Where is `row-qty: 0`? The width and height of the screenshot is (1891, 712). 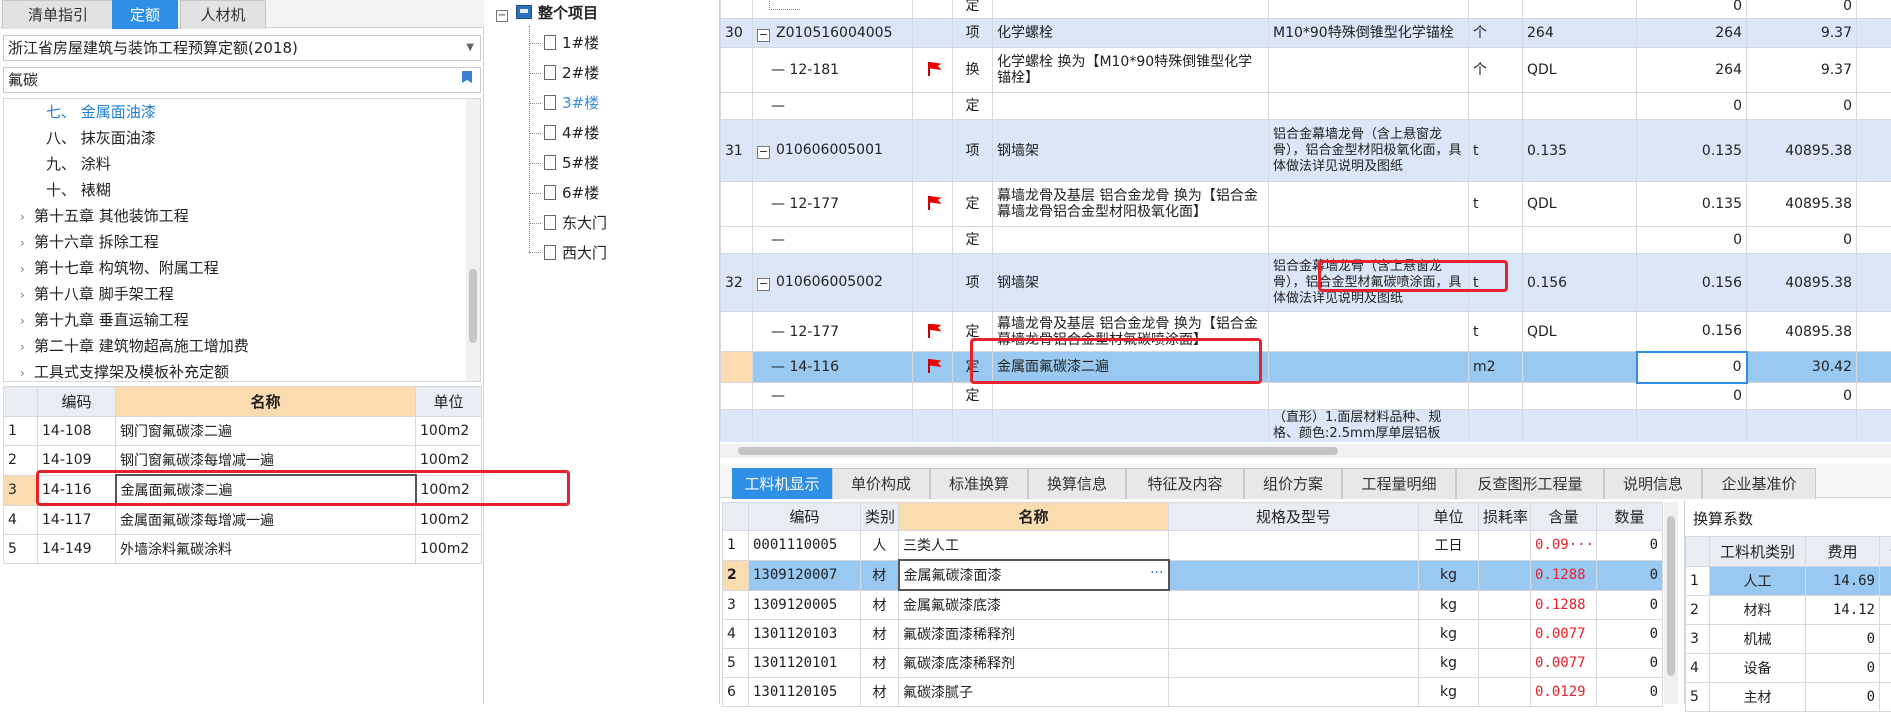 row-qty: 0 is located at coordinates (1692, 367).